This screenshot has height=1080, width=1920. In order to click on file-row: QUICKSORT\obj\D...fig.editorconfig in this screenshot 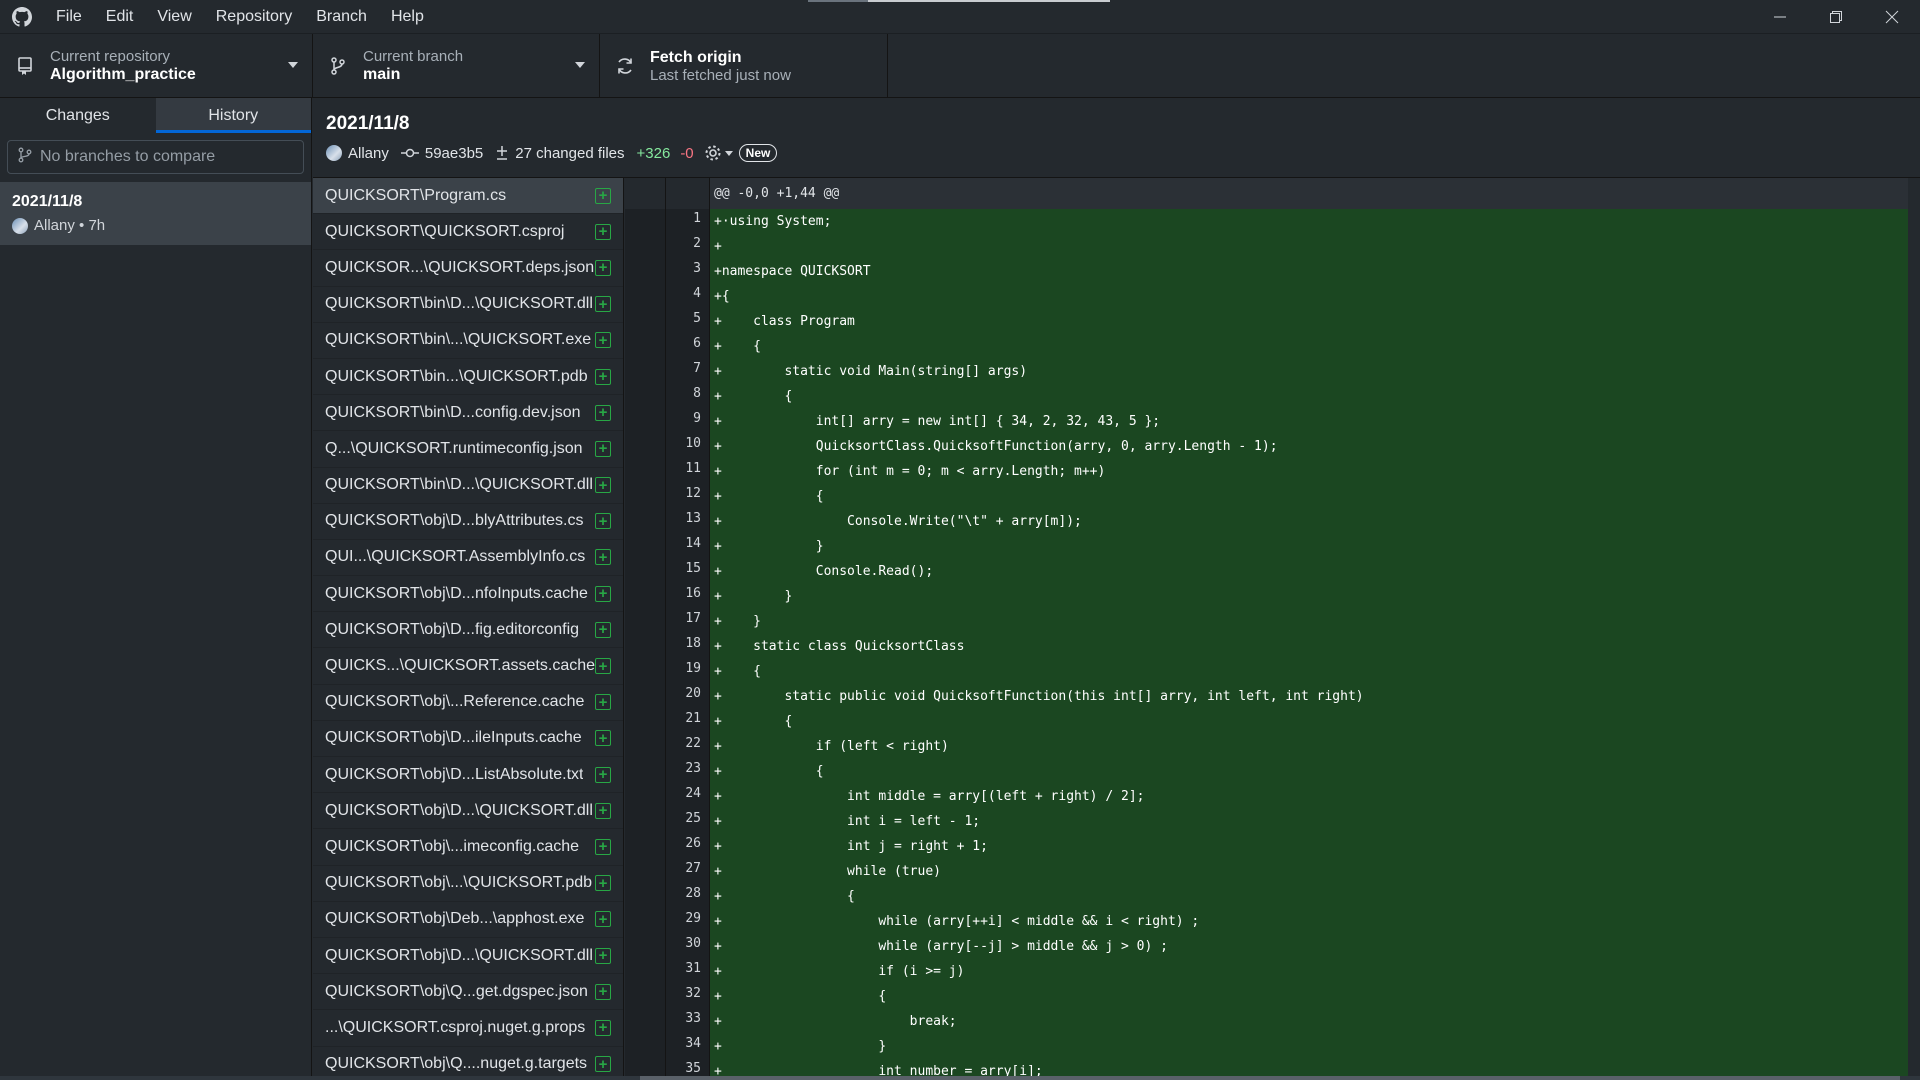, I will do `click(468, 630)`.